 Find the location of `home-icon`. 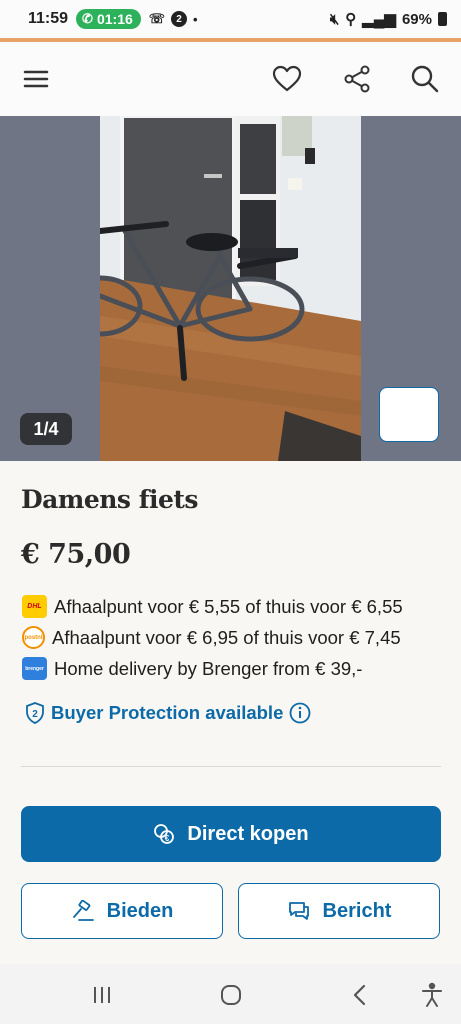

home-icon is located at coordinates (231, 995).